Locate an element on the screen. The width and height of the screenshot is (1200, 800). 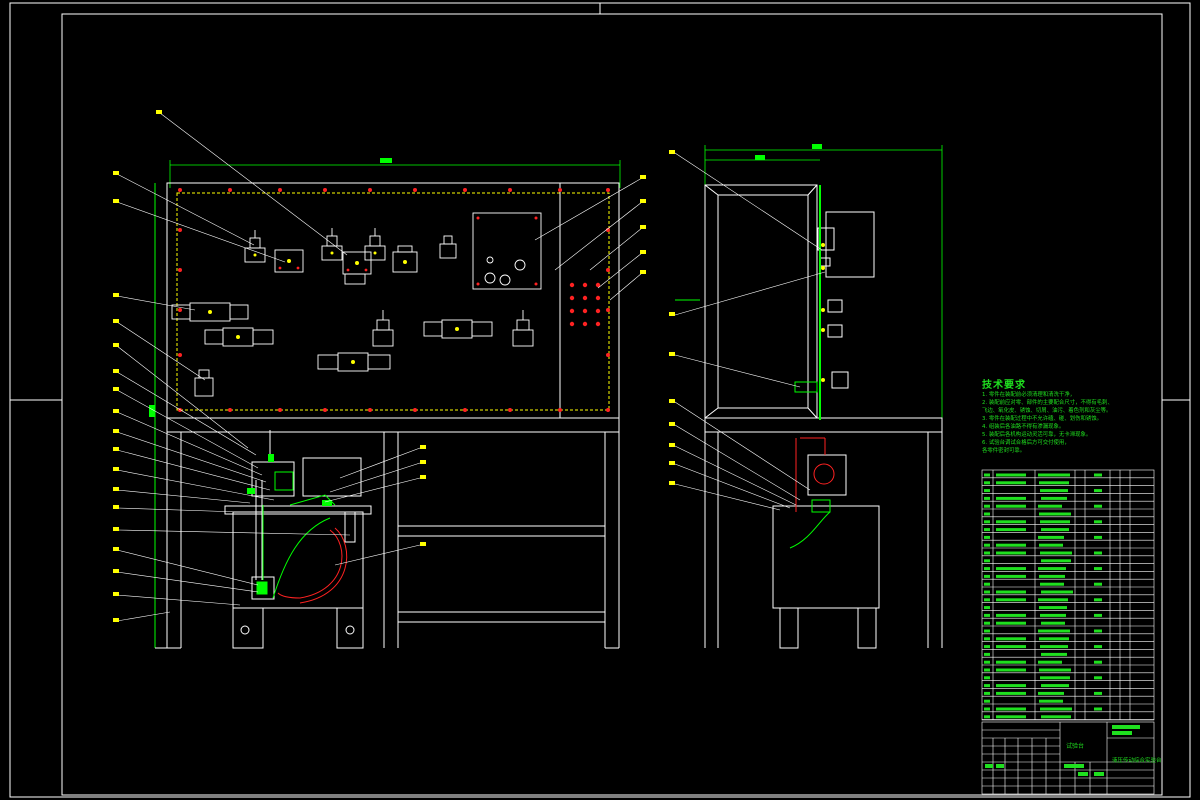
side-fittings is located at coordinates (823, 312).